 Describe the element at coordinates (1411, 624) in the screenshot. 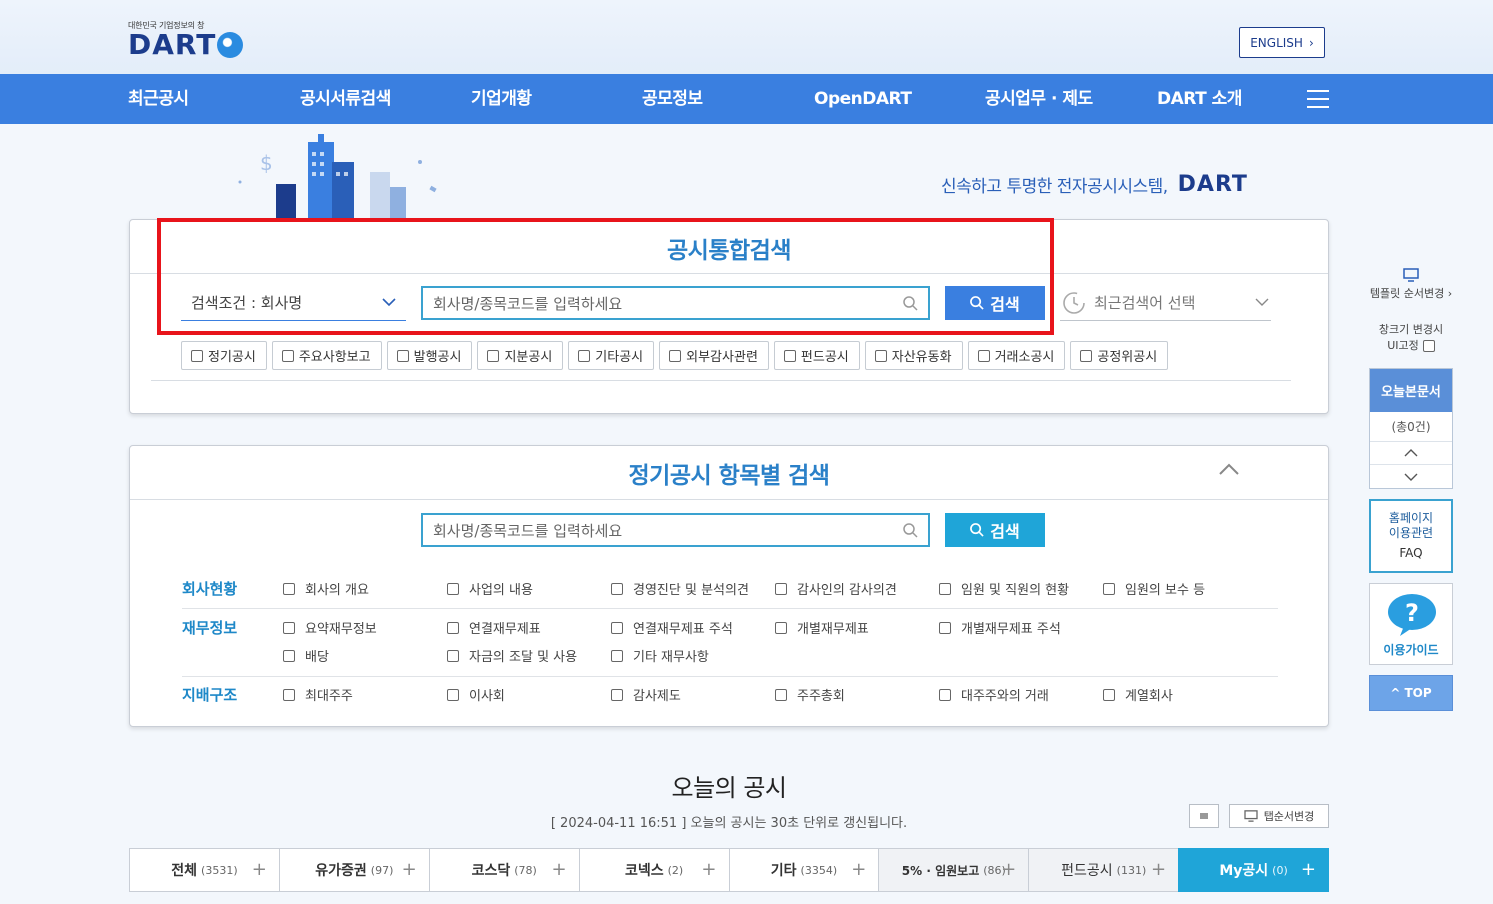

I see `user-guide-button: ? 이용가이드` at that location.